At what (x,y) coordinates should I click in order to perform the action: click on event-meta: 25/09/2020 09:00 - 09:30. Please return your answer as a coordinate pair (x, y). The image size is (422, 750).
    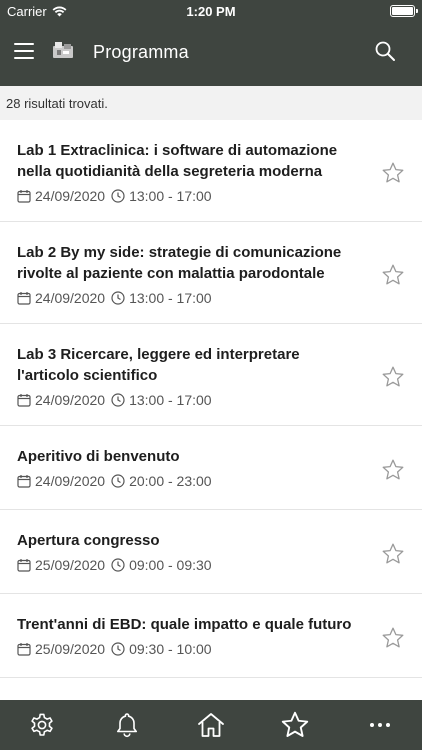
    Looking at the image, I should click on (189, 565).